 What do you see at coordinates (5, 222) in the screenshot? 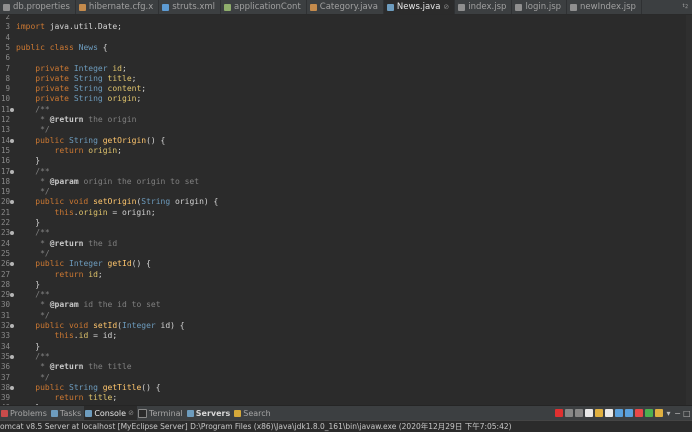
I see `line-number: 22` at bounding box center [5, 222].